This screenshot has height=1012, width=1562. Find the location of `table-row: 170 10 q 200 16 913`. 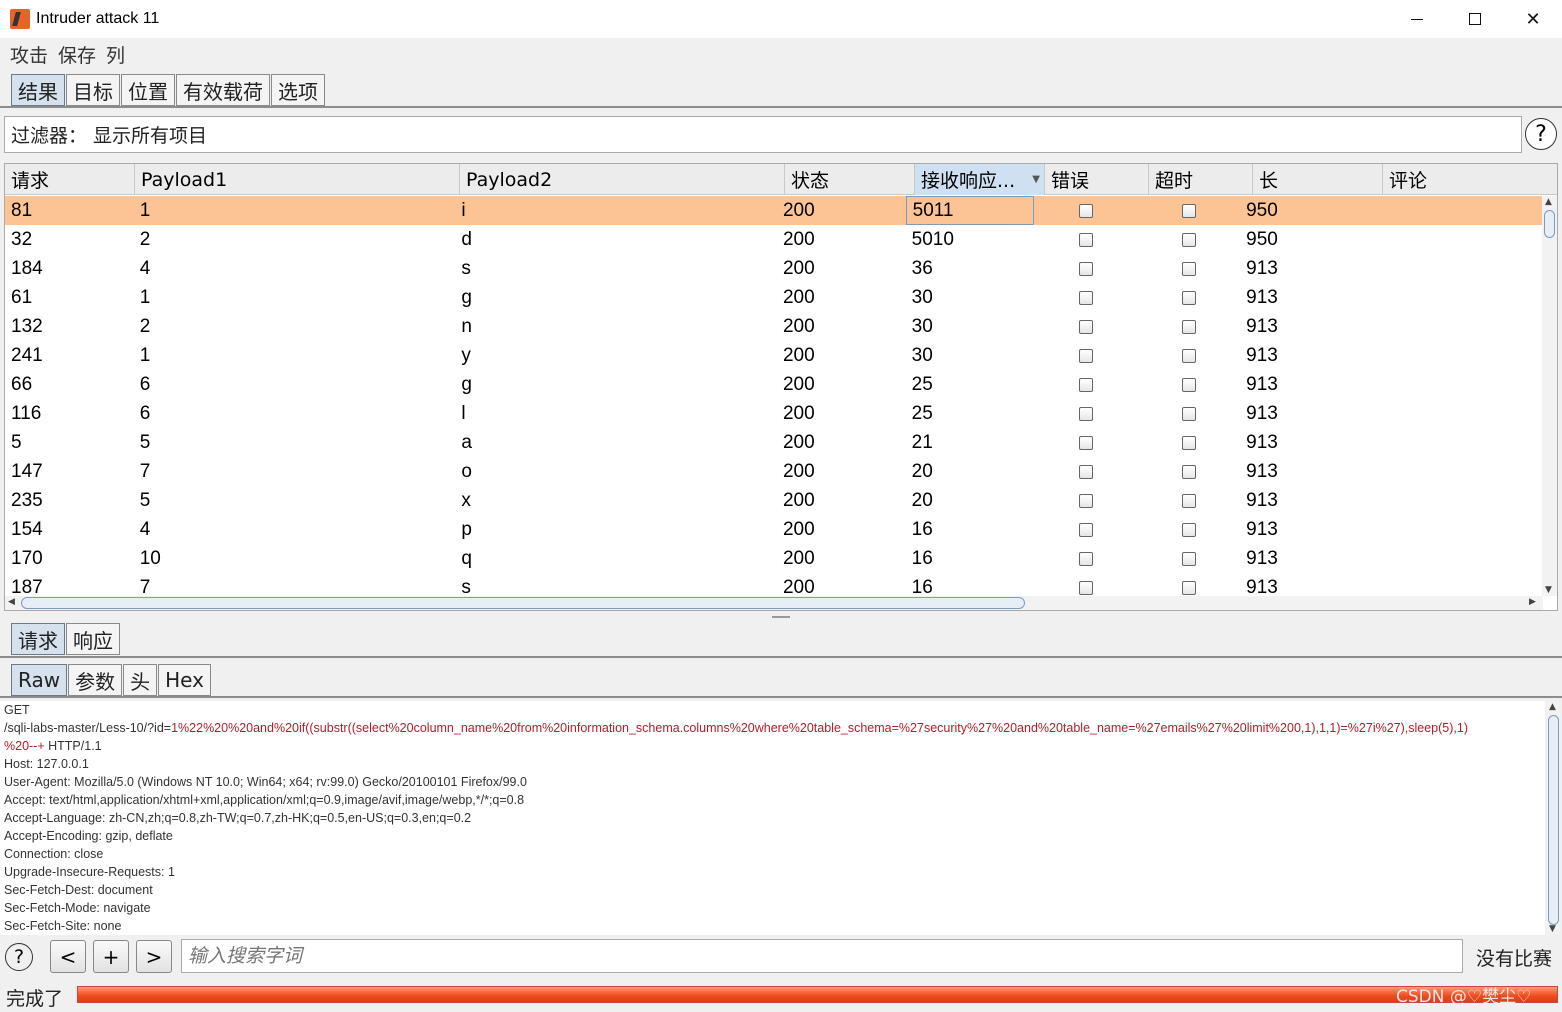

table-row: 170 10 q 200 16 913 is located at coordinates (774, 558).